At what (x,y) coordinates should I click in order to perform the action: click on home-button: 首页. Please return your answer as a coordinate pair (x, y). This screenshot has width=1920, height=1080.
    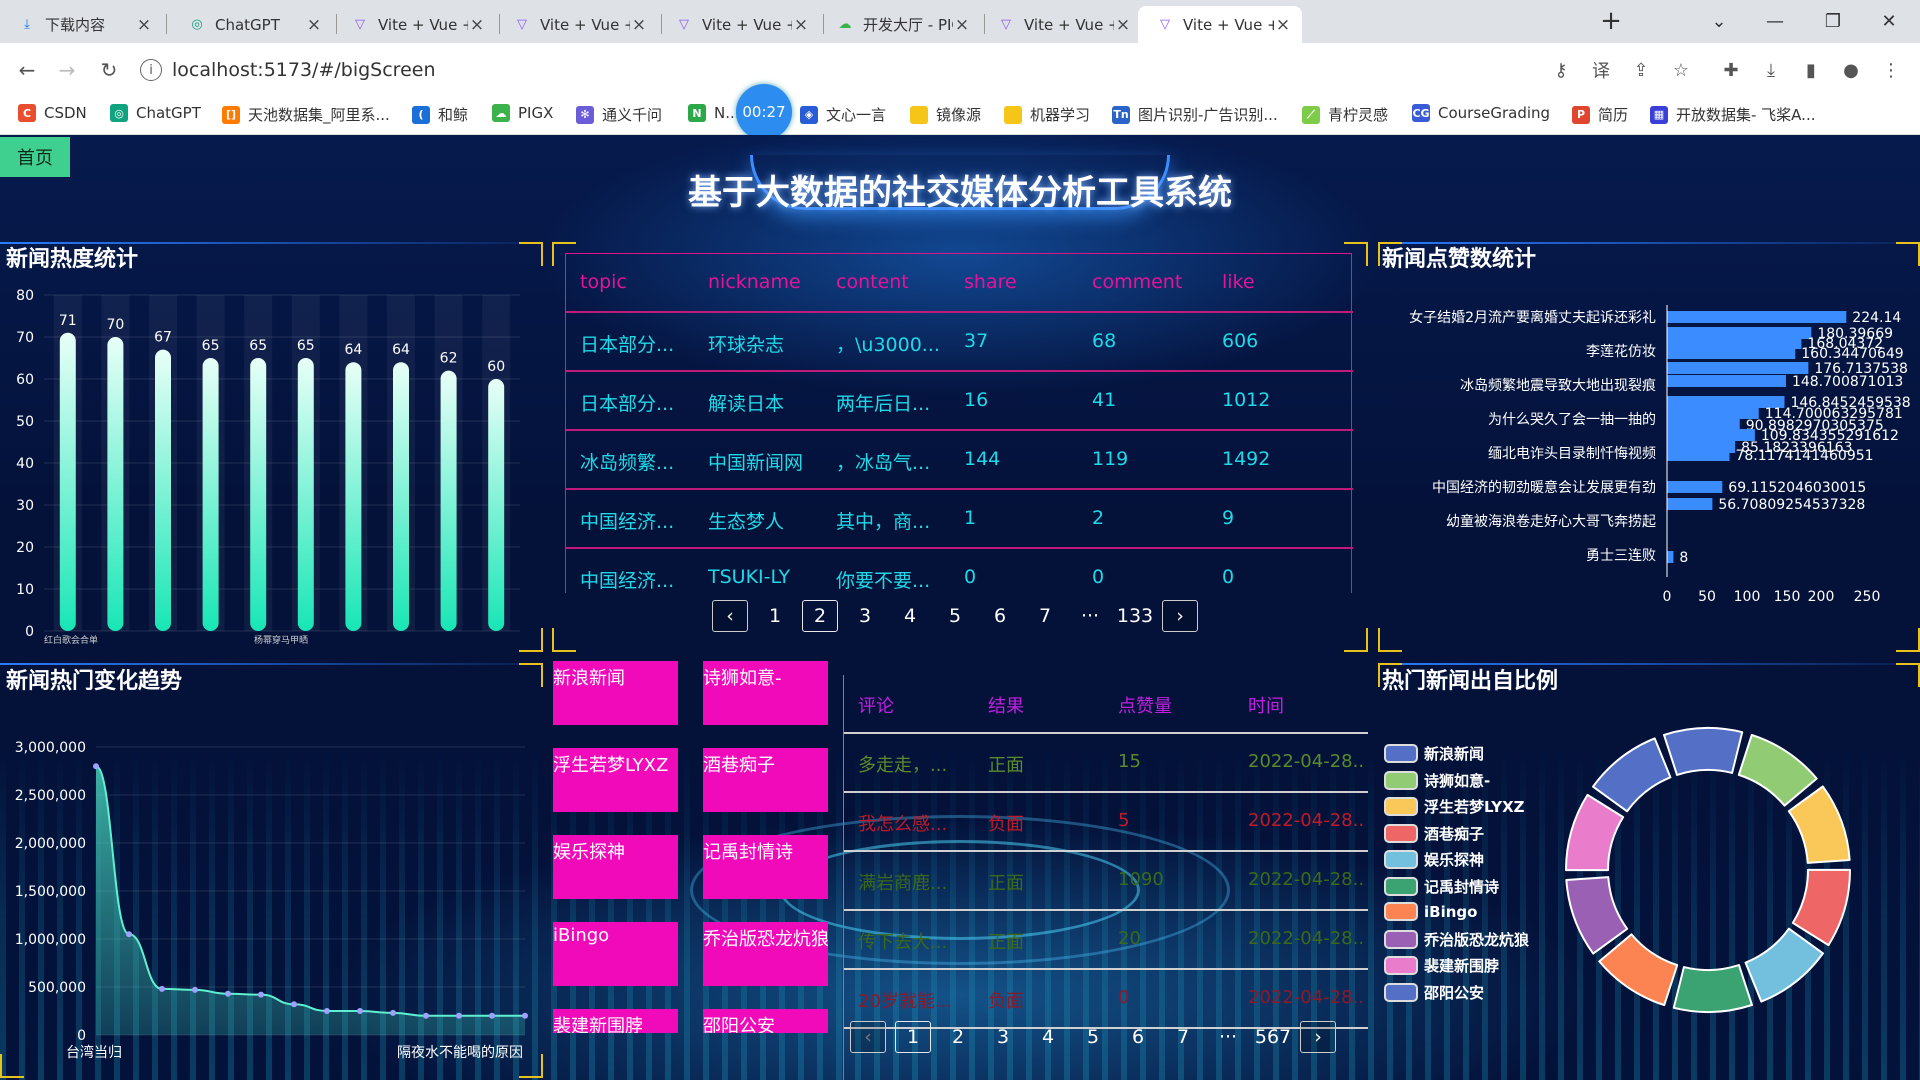
    Looking at the image, I should click on (35, 157).